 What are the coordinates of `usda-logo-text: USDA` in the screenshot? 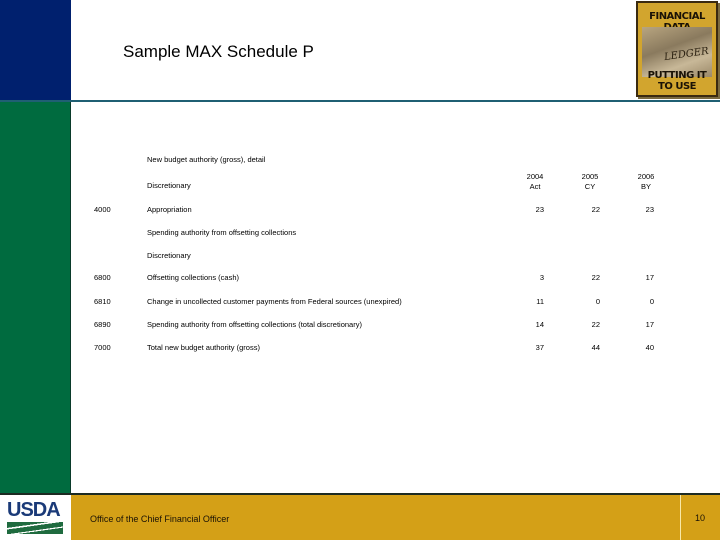 It's located at (34, 510).